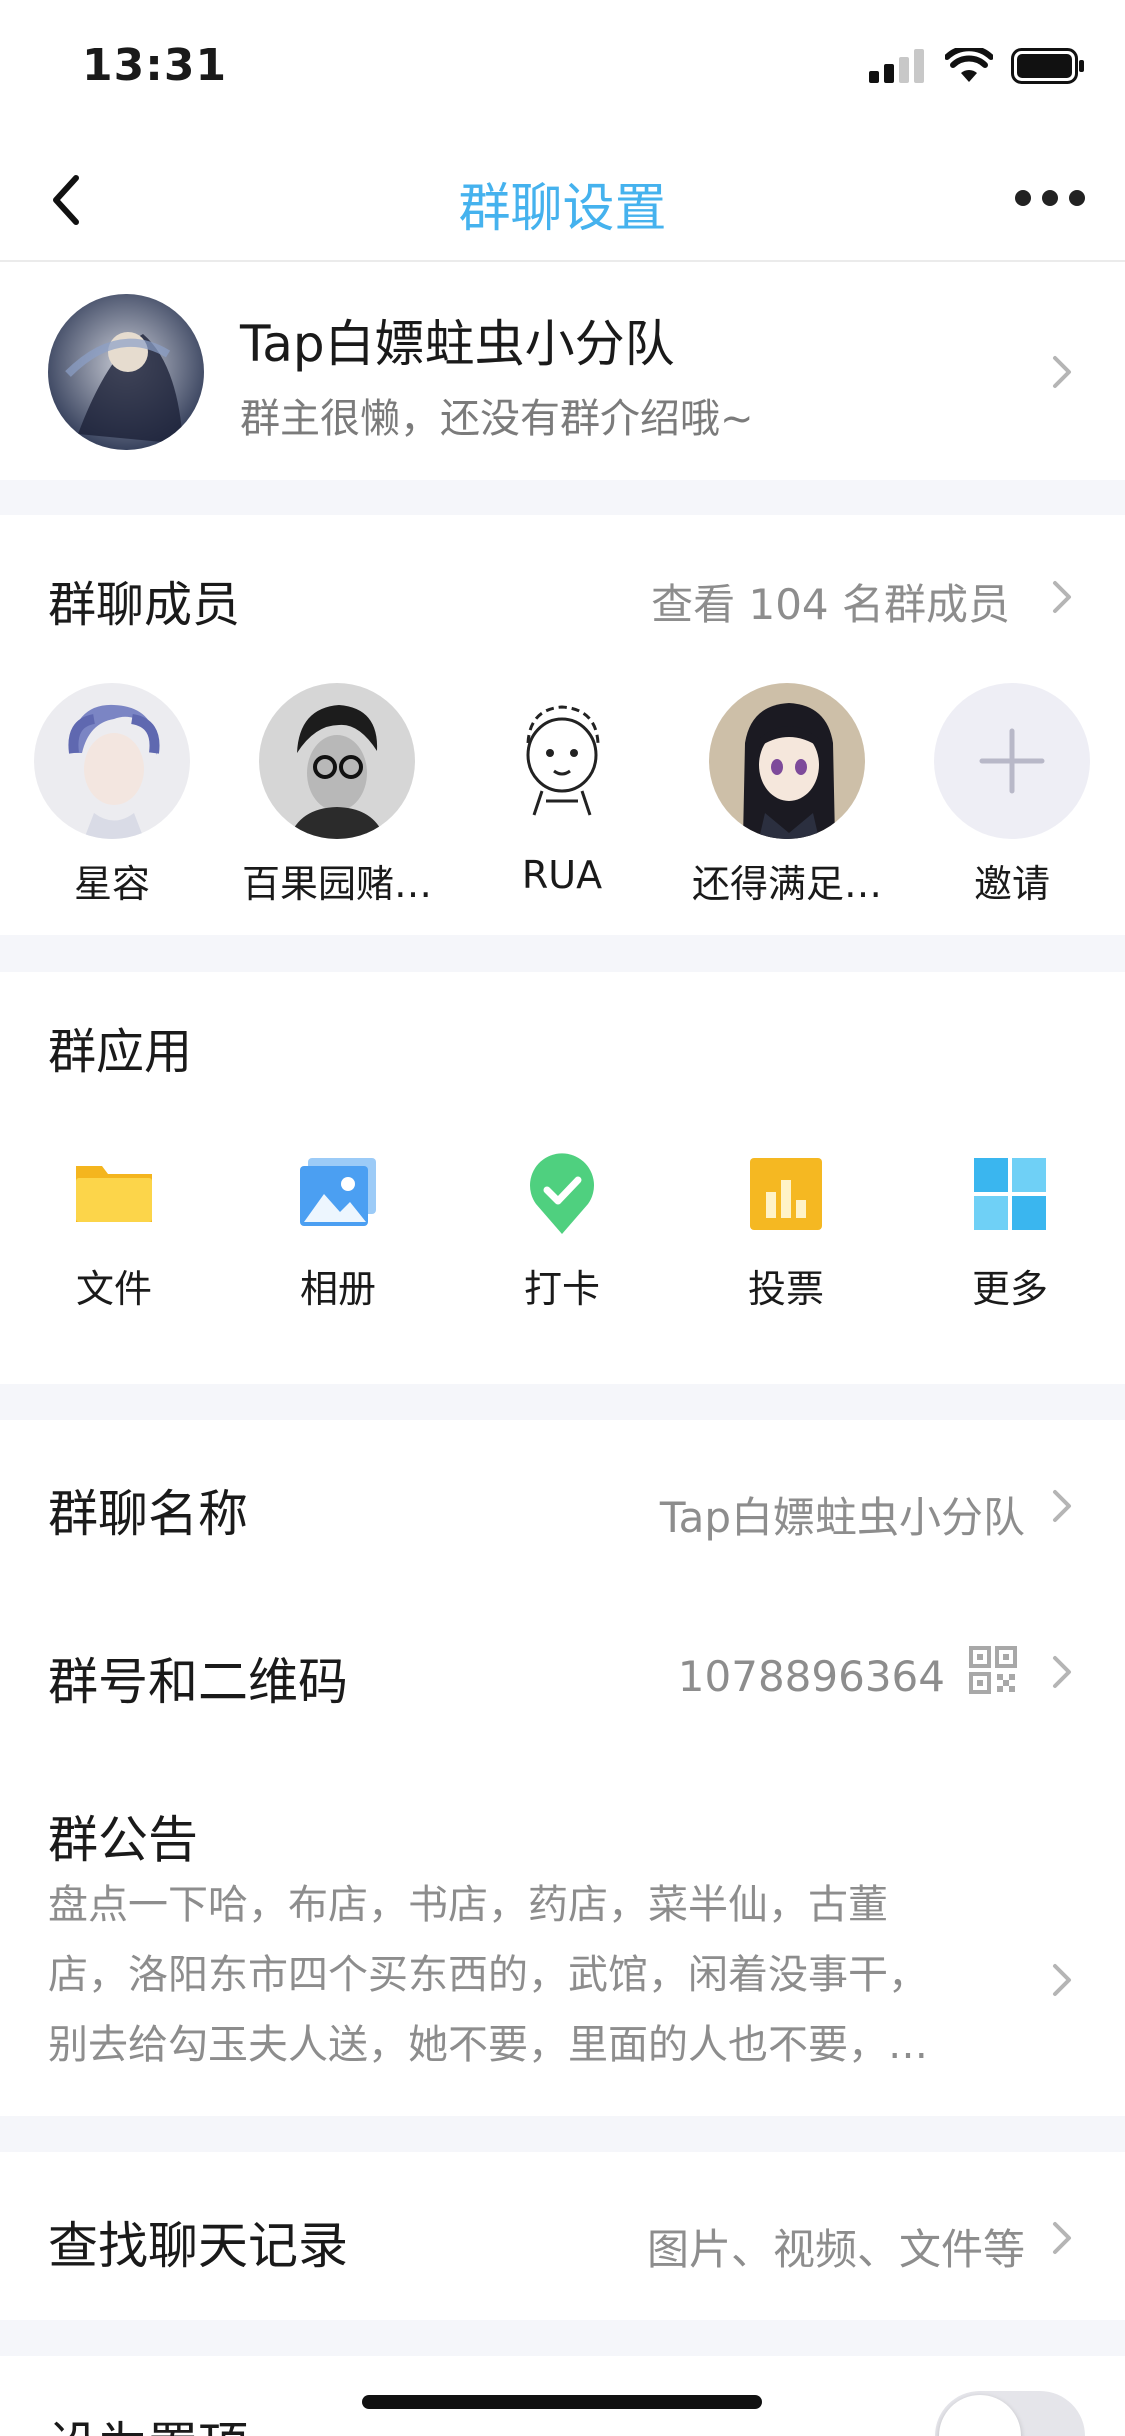 Image resolution: width=1125 pixels, height=2436 pixels. Describe the element at coordinates (114, 1232) in the screenshot. I see `app-files: 文件` at that location.